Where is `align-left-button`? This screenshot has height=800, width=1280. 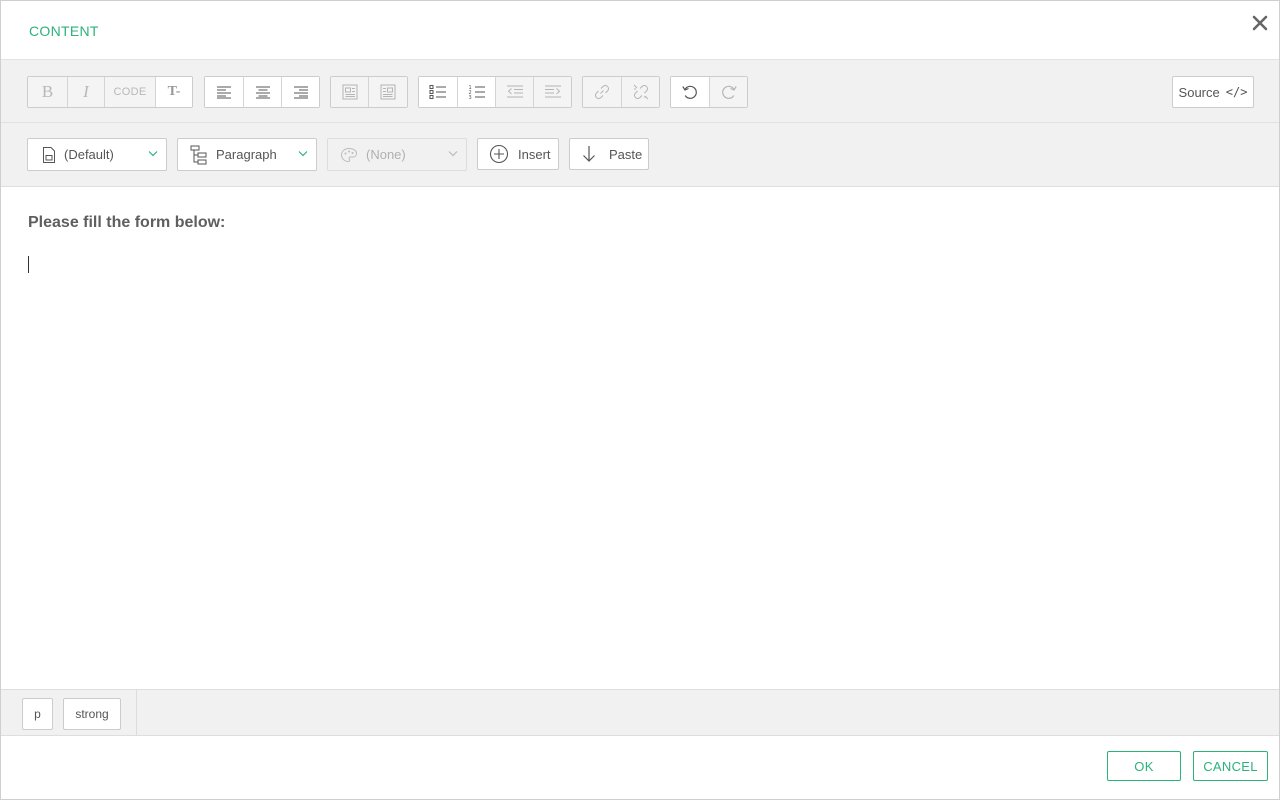 align-left-button is located at coordinates (224, 92).